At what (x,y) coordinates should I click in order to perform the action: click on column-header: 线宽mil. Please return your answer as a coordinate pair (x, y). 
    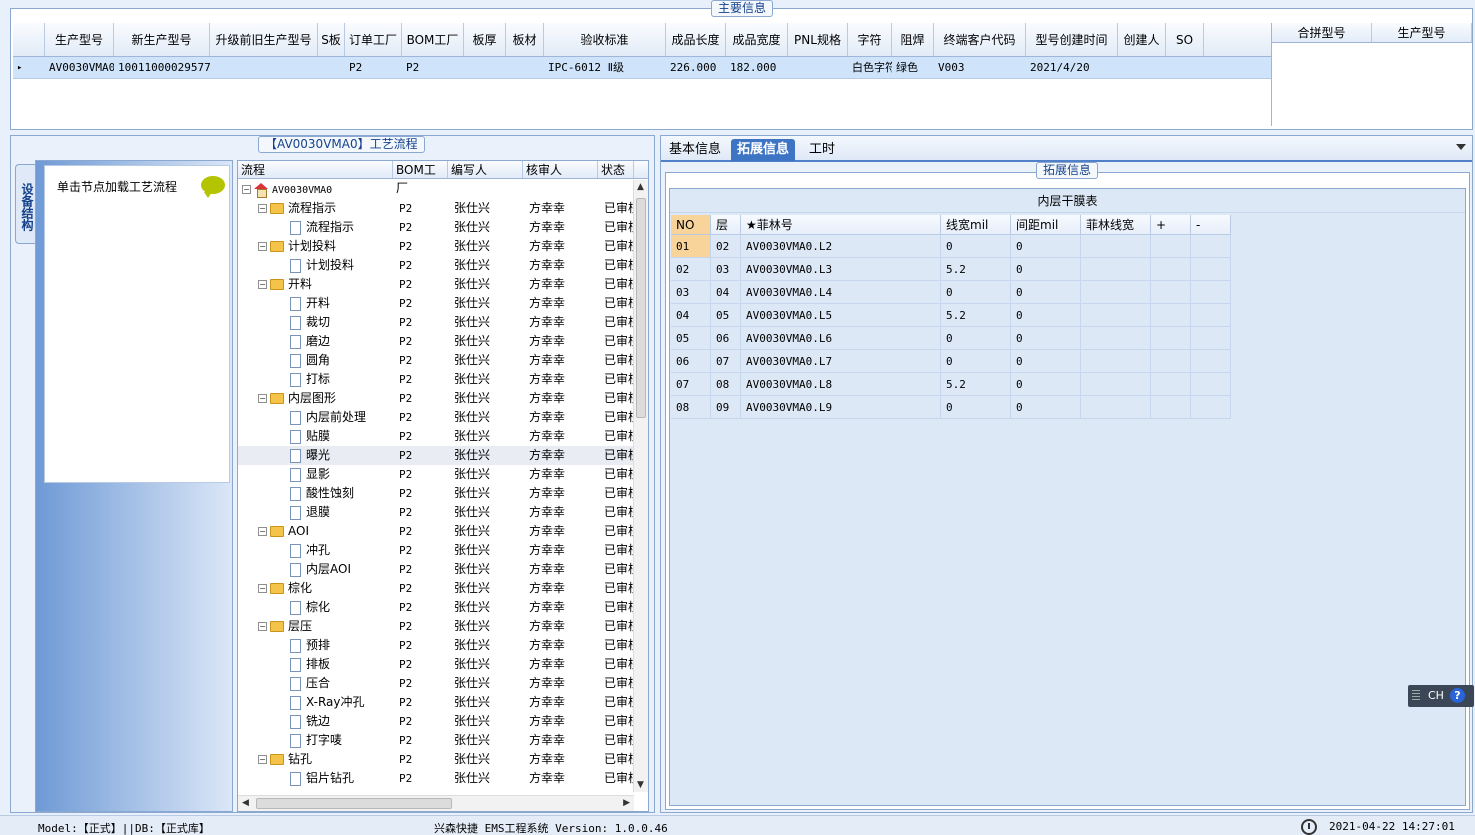
    Looking at the image, I should click on (976, 225).